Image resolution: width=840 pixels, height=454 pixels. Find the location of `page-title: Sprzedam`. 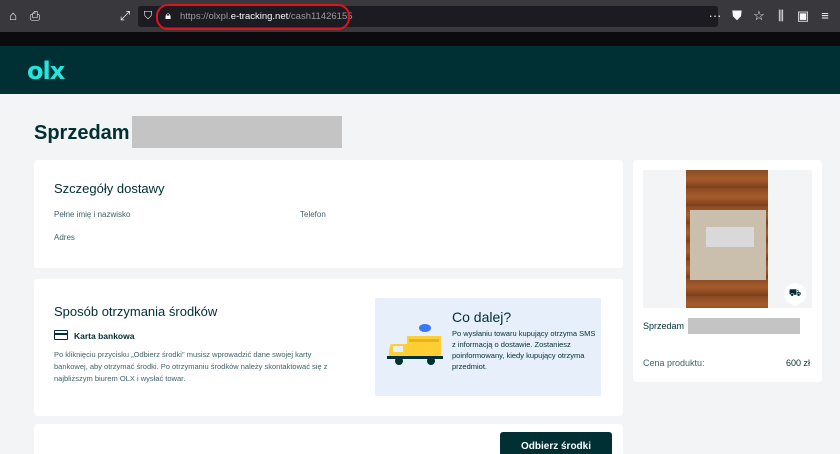

page-title: Sprzedam is located at coordinates (82, 133).